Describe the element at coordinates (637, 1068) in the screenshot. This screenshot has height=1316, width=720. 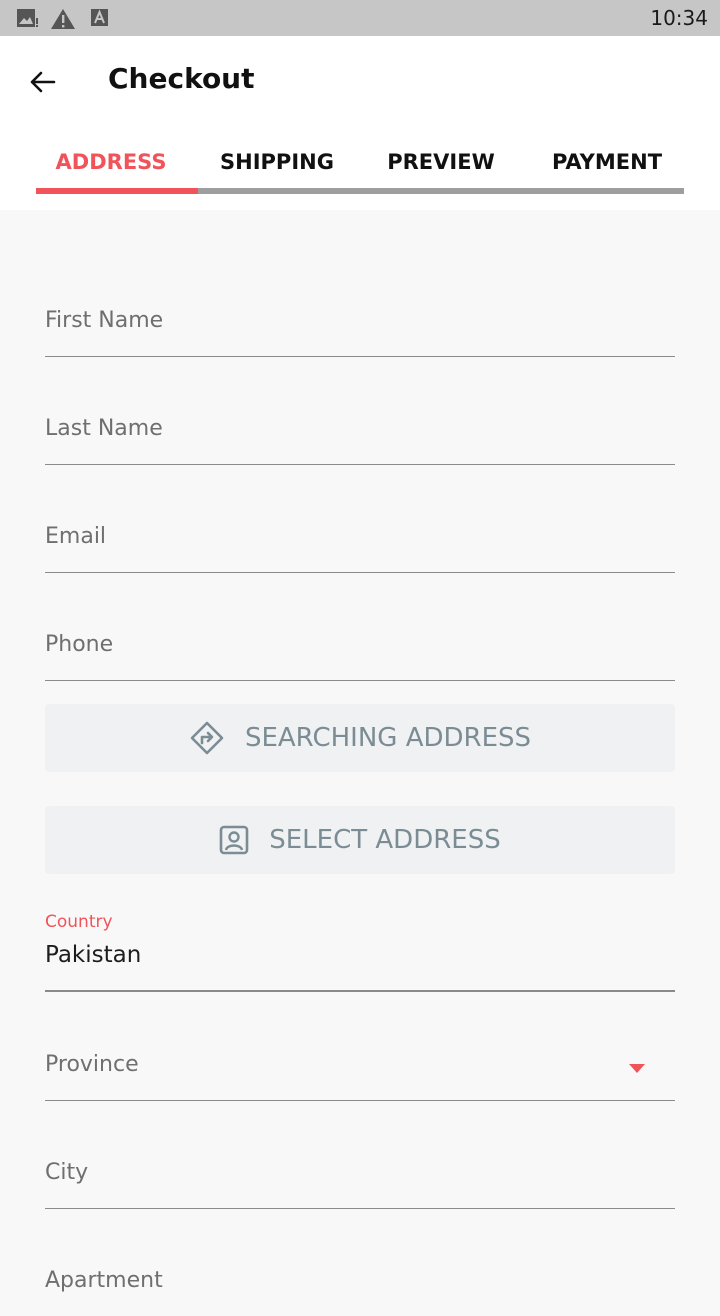
I see `dropdown-arrow-icon` at that location.